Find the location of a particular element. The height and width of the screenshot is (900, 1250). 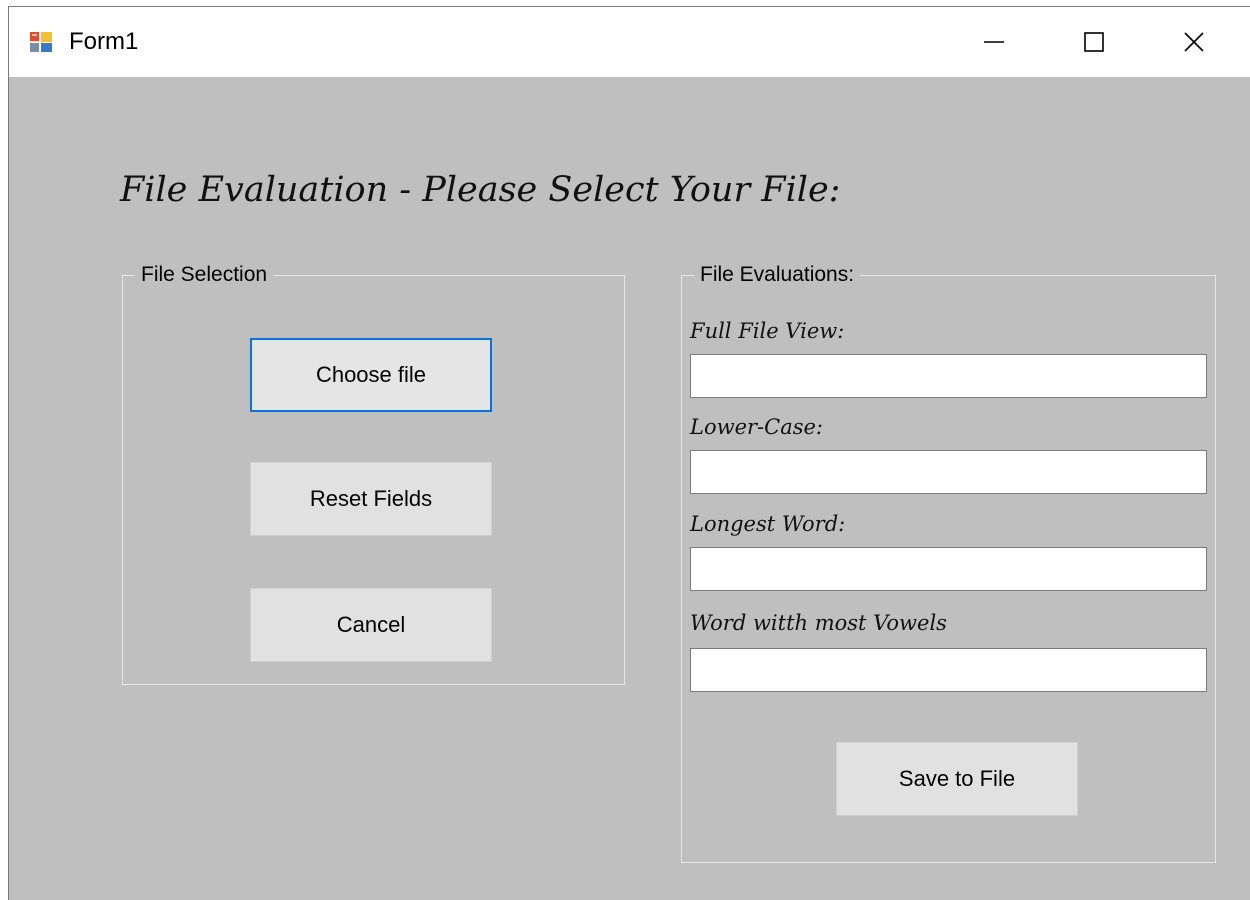

window-title: Form1 is located at coordinates (104, 41).